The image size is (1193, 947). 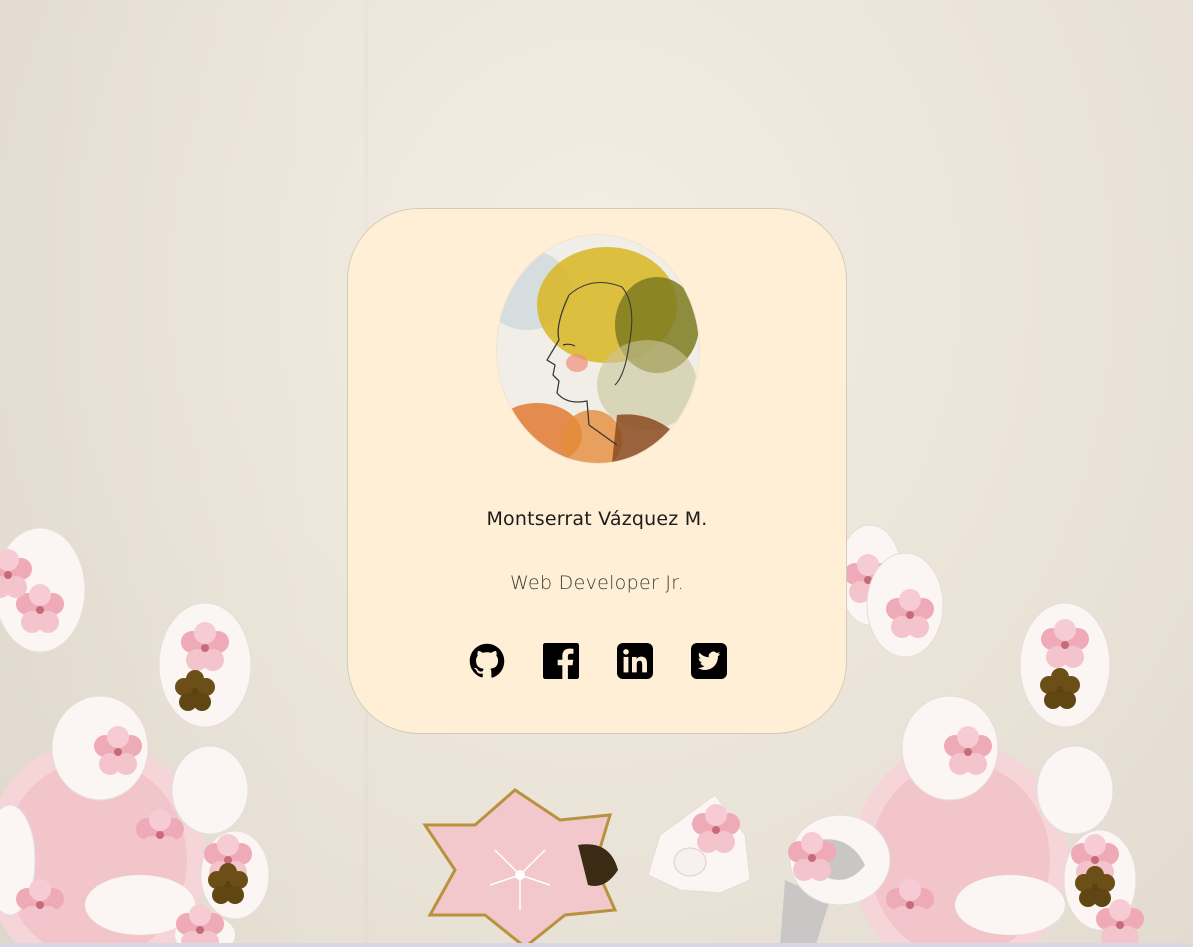 I want to click on profile-name: Montserrat Vázquez M., so click(x=597, y=519).